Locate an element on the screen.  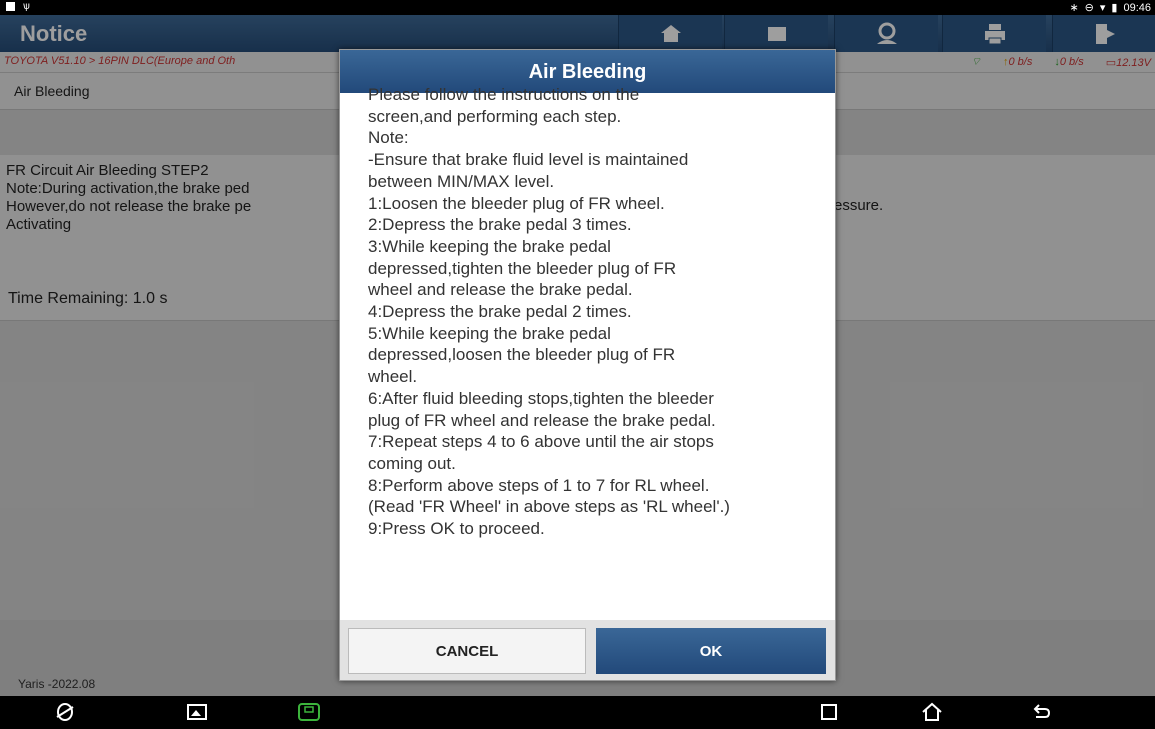
instruction-line: screen,and performing each step. is located at coordinates (495, 116).